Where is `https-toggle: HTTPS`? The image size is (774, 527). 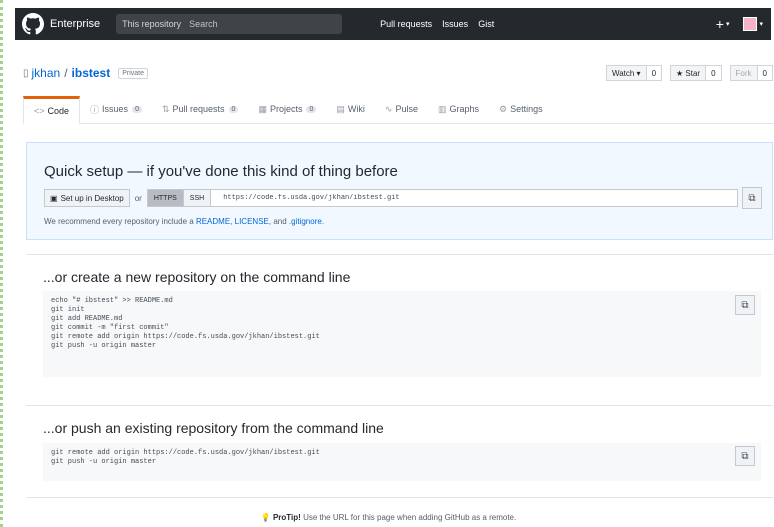
https-toggle: HTTPS is located at coordinates (165, 198).